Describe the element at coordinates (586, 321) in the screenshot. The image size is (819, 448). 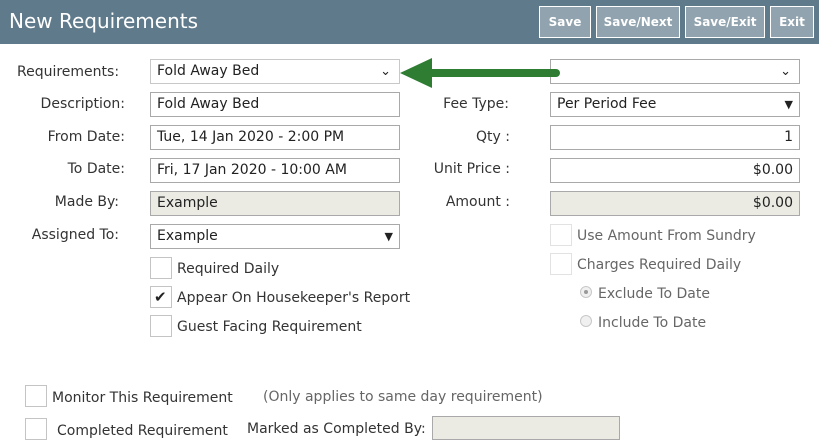
I see `include-to-date-radio` at that location.